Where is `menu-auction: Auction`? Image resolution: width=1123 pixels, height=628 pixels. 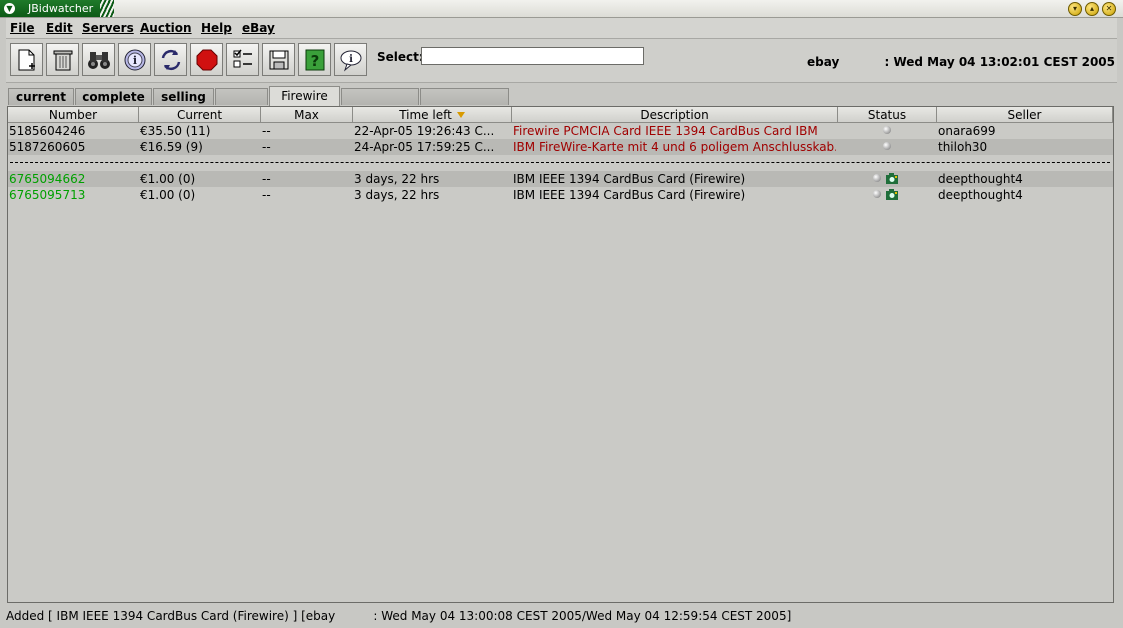 menu-auction: Auction is located at coordinates (166, 28).